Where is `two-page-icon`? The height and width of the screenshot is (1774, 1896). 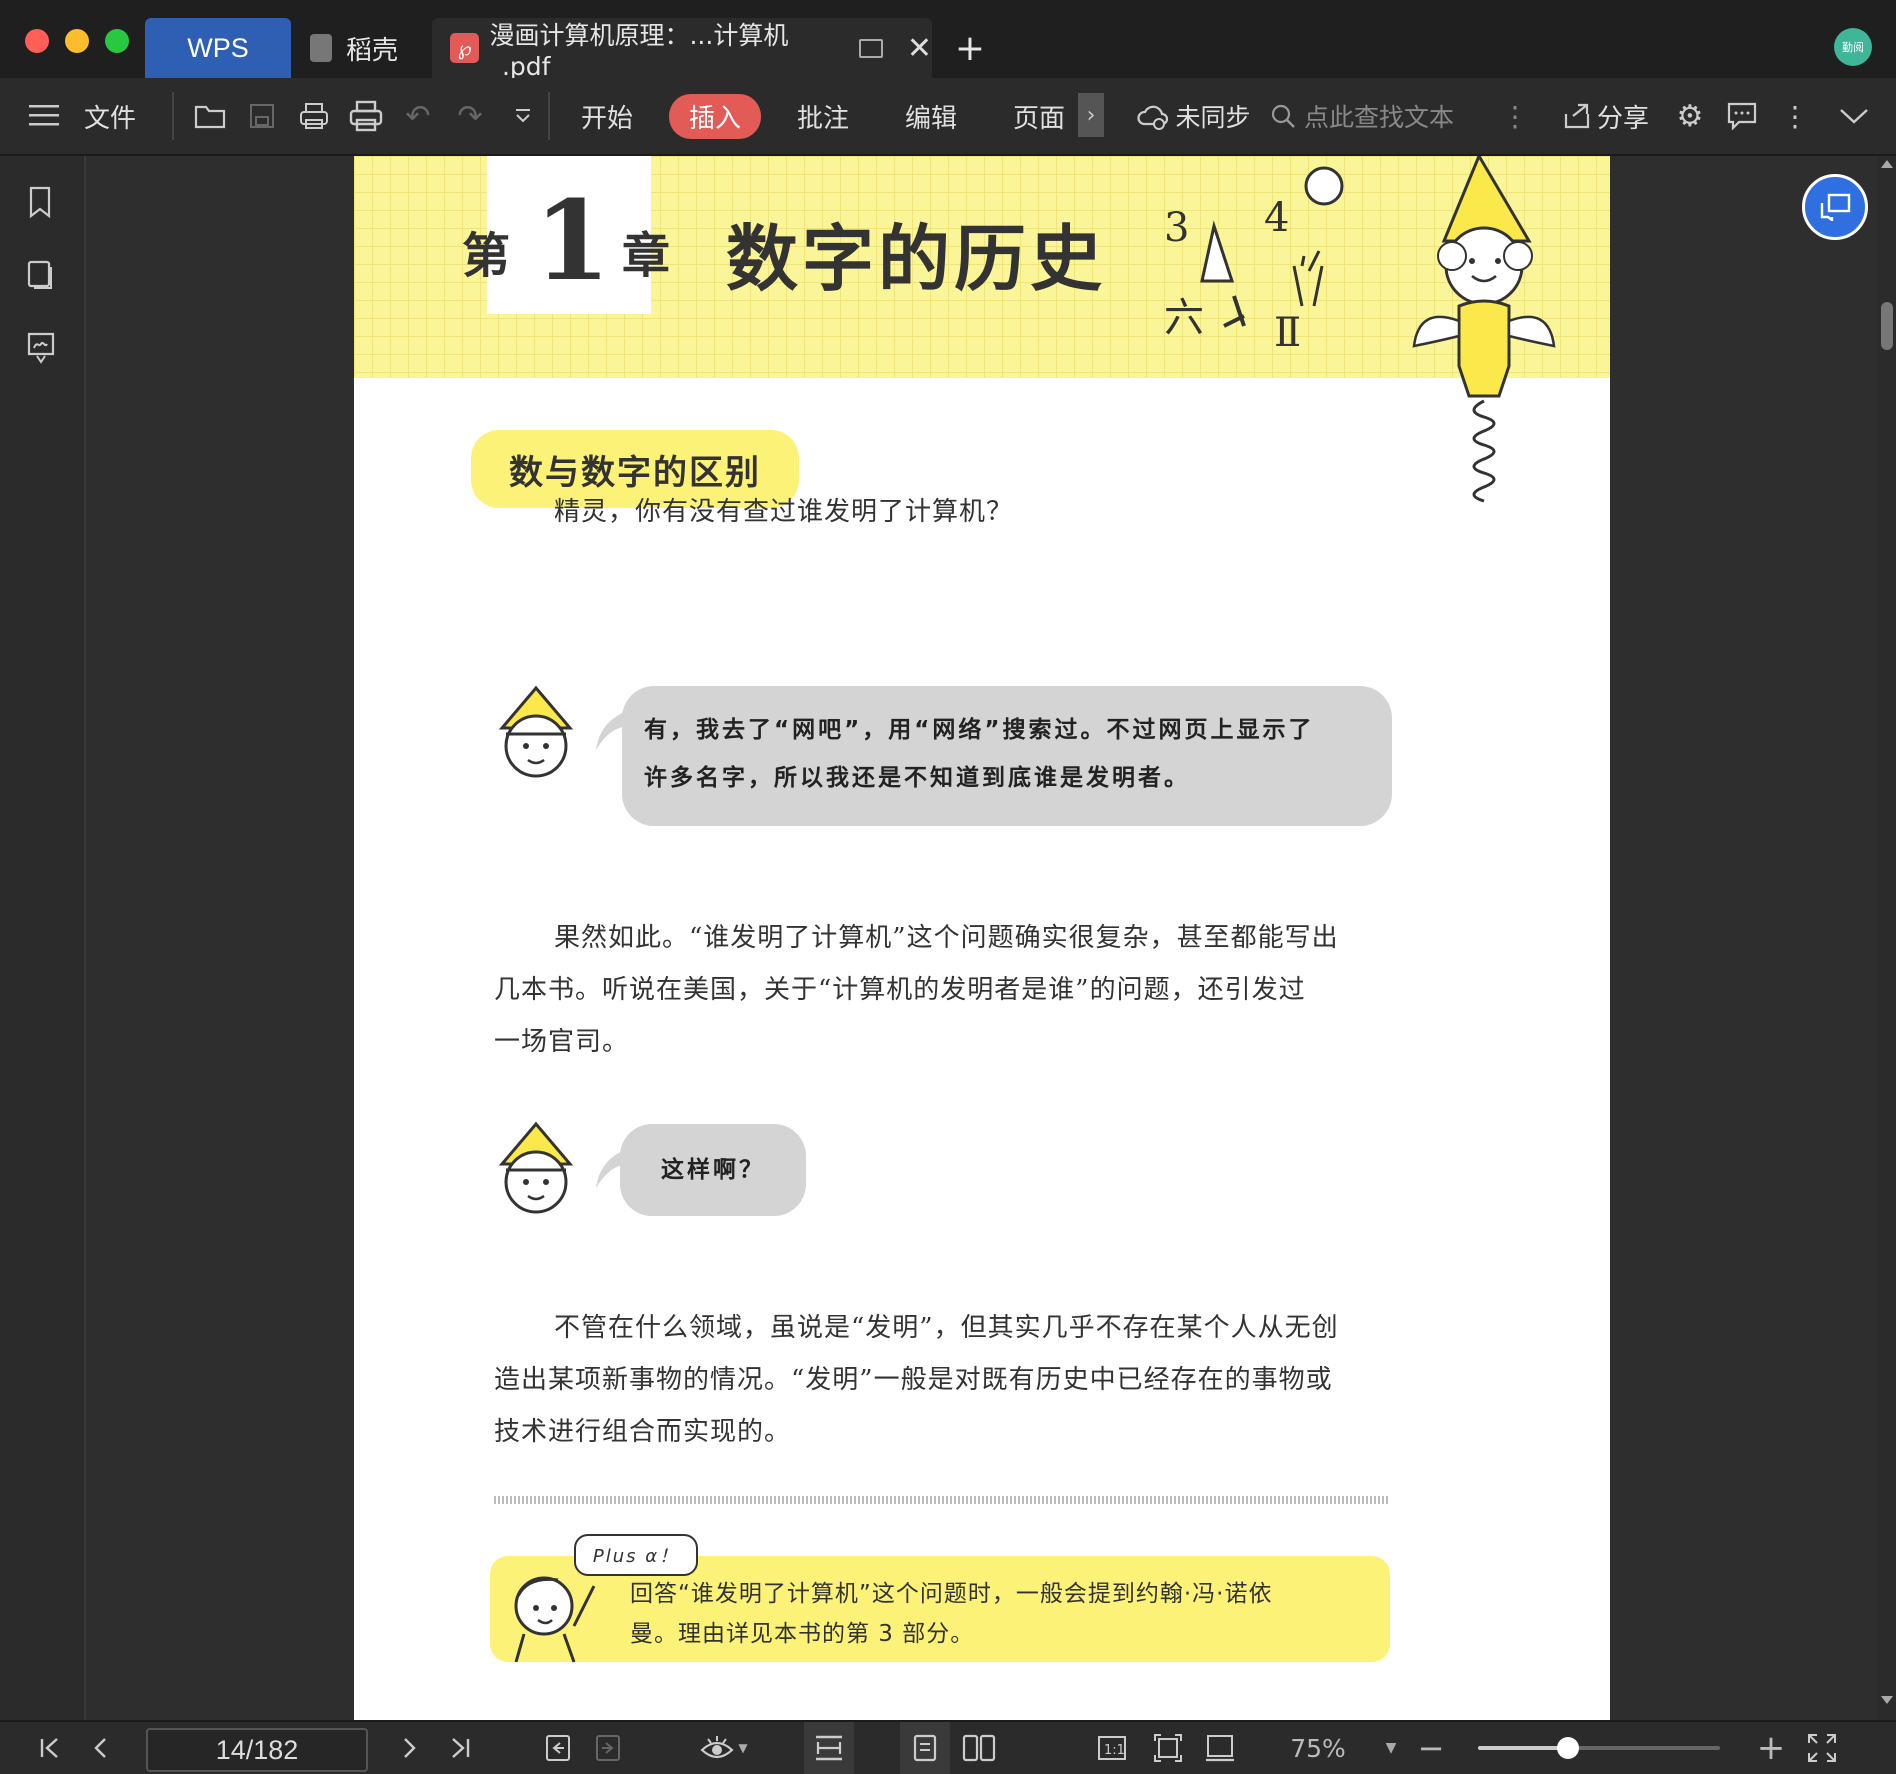
two-page-icon is located at coordinates (979, 1748).